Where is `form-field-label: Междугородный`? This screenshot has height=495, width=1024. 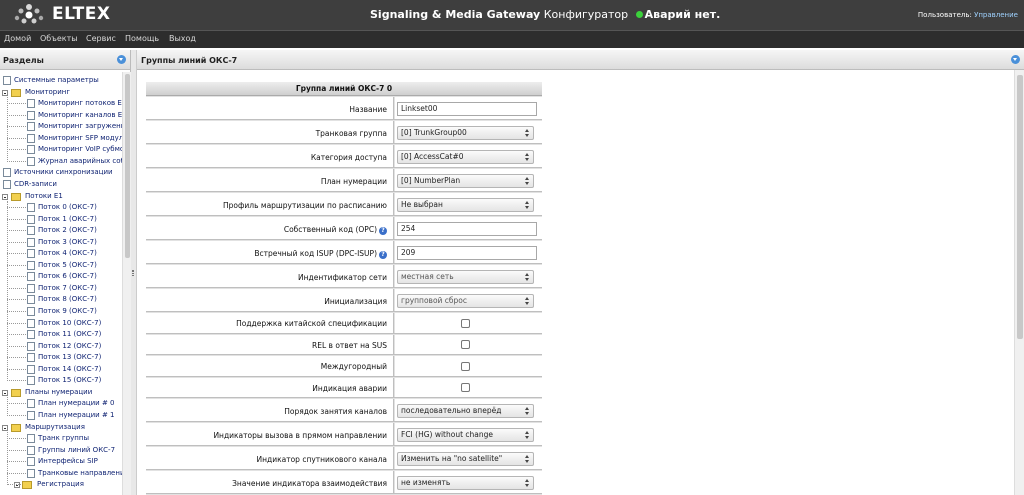 form-field-label: Междугородный is located at coordinates (354, 366).